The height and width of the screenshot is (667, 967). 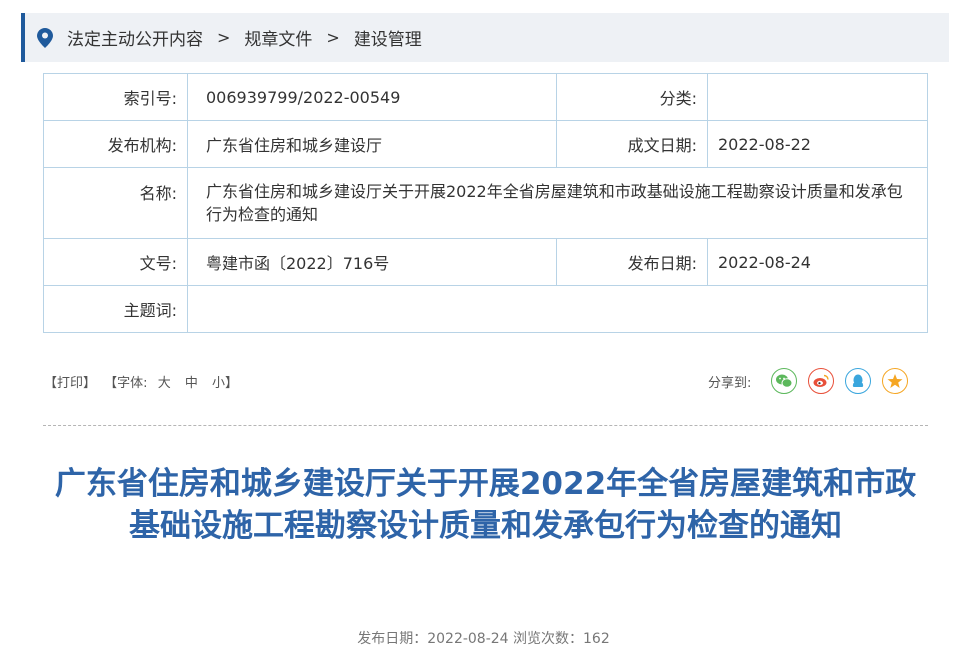 What do you see at coordinates (895, 381) in the screenshot?
I see `qzone-icon` at bounding box center [895, 381].